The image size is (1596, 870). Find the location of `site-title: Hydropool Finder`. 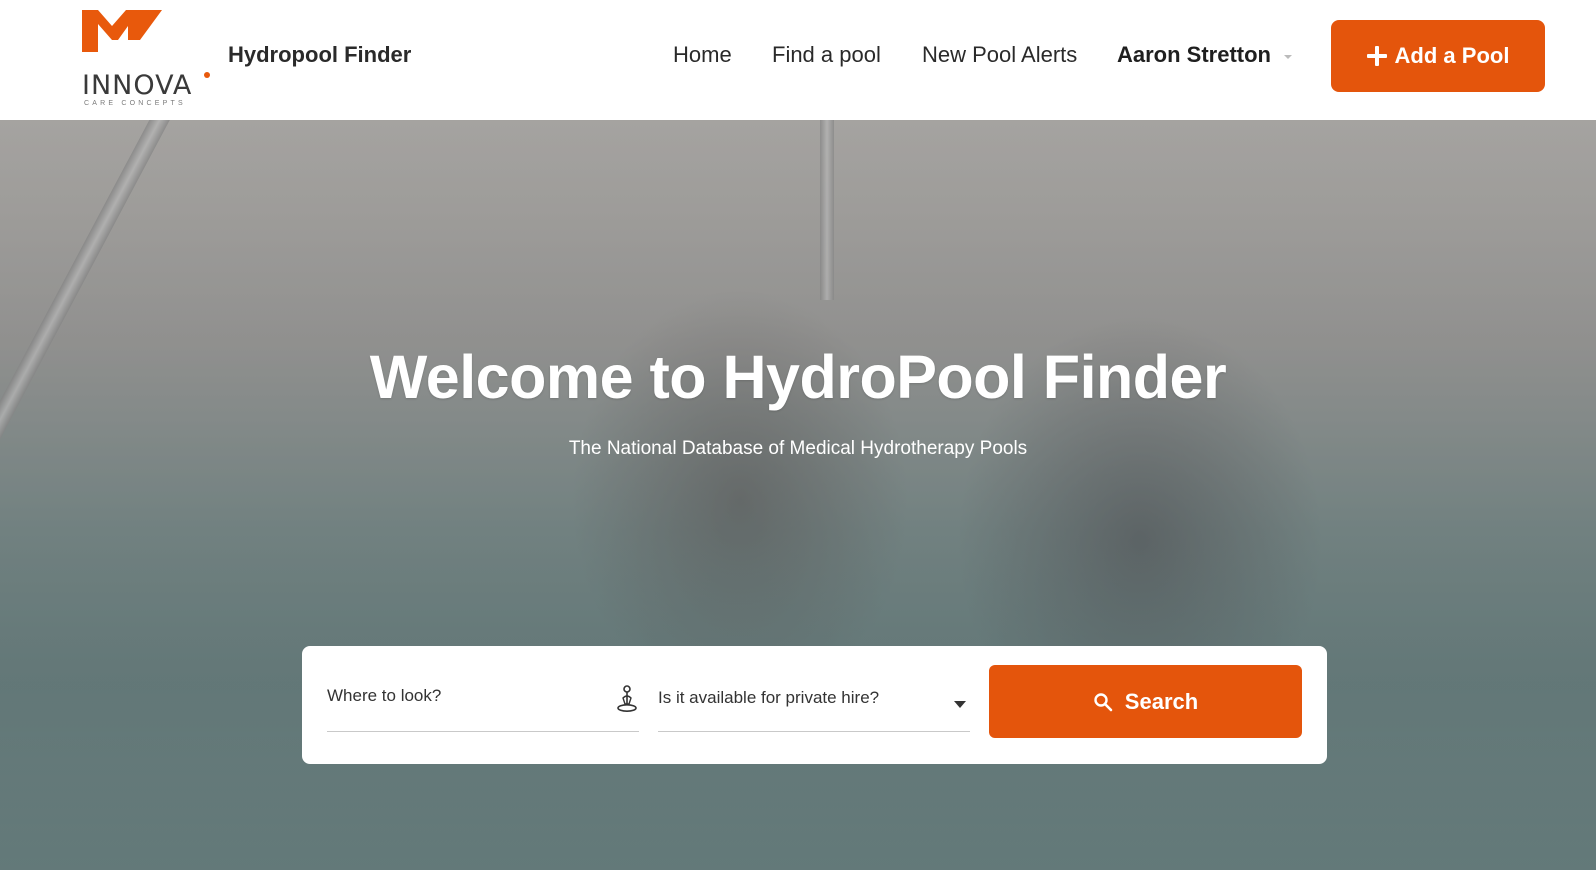

site-title: Hydropool Finder is located at coordinates (319, 55).